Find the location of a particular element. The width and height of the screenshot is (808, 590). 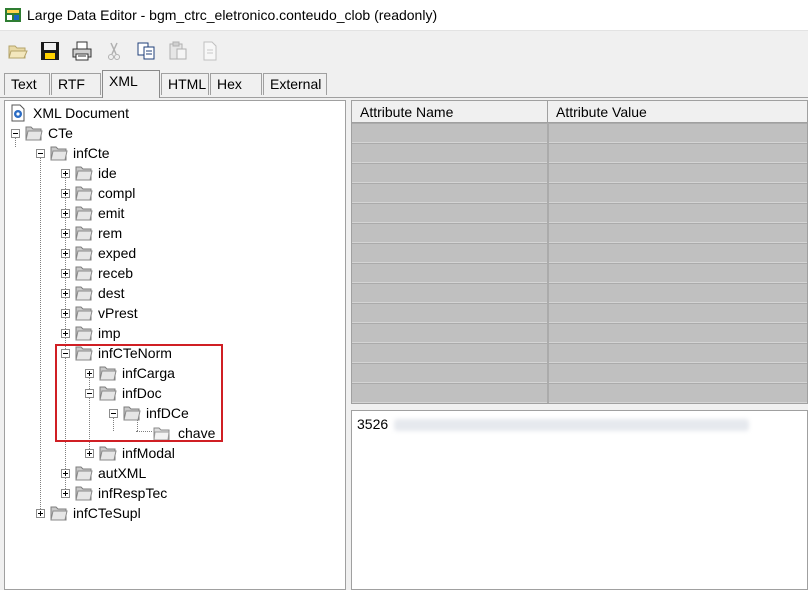

tree-node-infctesupl: infCTeSupl is located at coordinates (88, 513).